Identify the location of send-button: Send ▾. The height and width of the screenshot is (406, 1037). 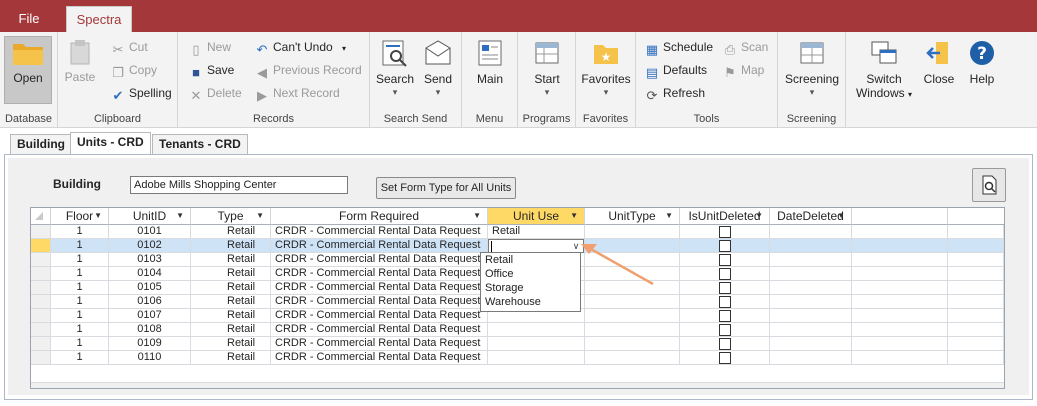
(438, 70).